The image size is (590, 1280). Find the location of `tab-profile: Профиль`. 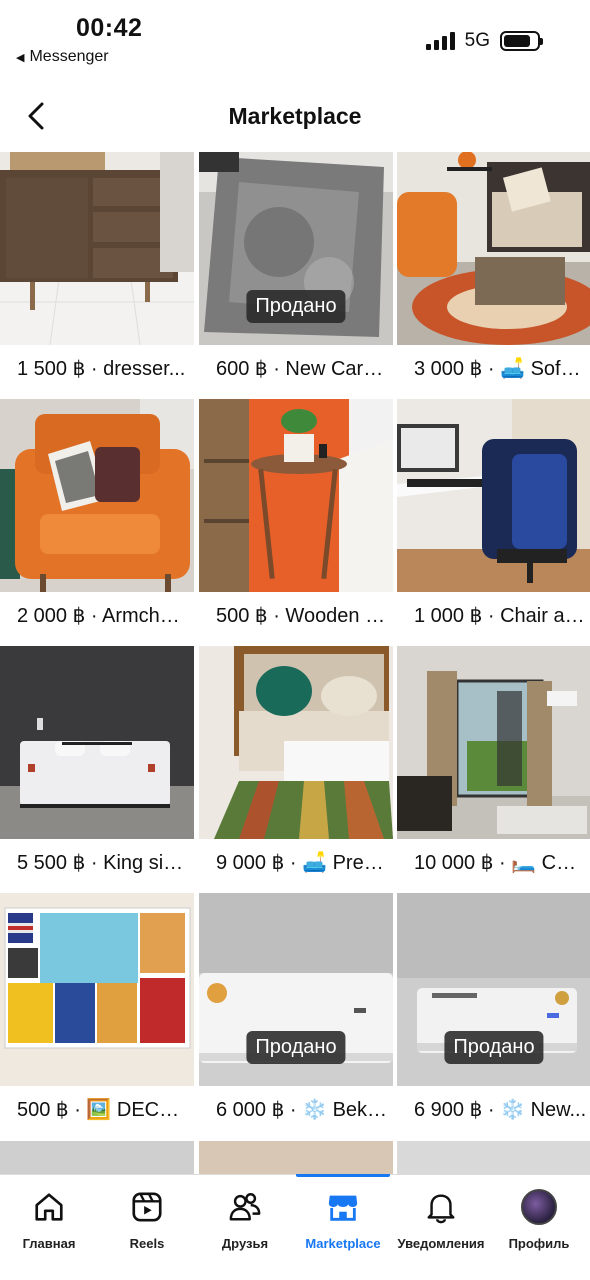

tab-profile: Профиль is located at coordinates (539, 1220).